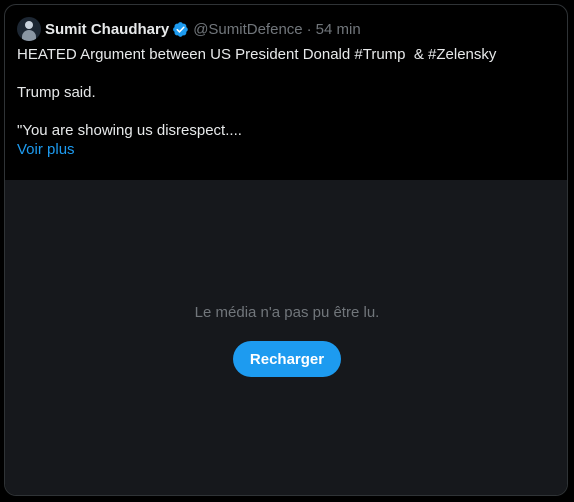 The image size is (574, 502). What do you see at coordinates (29, 25) in the screenshot?
I see `avatar-head` at bounding box center [29, 25].